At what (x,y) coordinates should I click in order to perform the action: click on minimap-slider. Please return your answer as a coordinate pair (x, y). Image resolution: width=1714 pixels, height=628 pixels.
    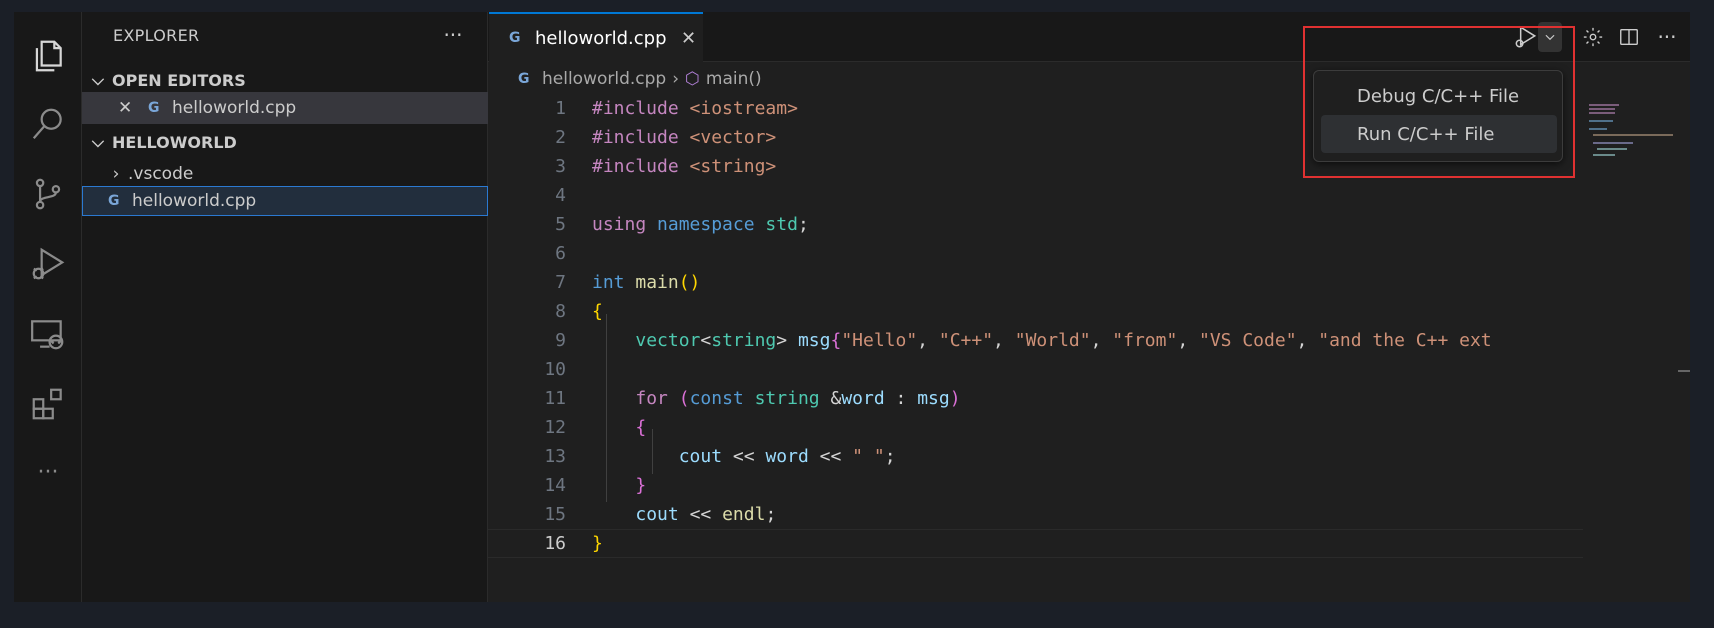
    Looking at the image, I should click on (1684, 371).